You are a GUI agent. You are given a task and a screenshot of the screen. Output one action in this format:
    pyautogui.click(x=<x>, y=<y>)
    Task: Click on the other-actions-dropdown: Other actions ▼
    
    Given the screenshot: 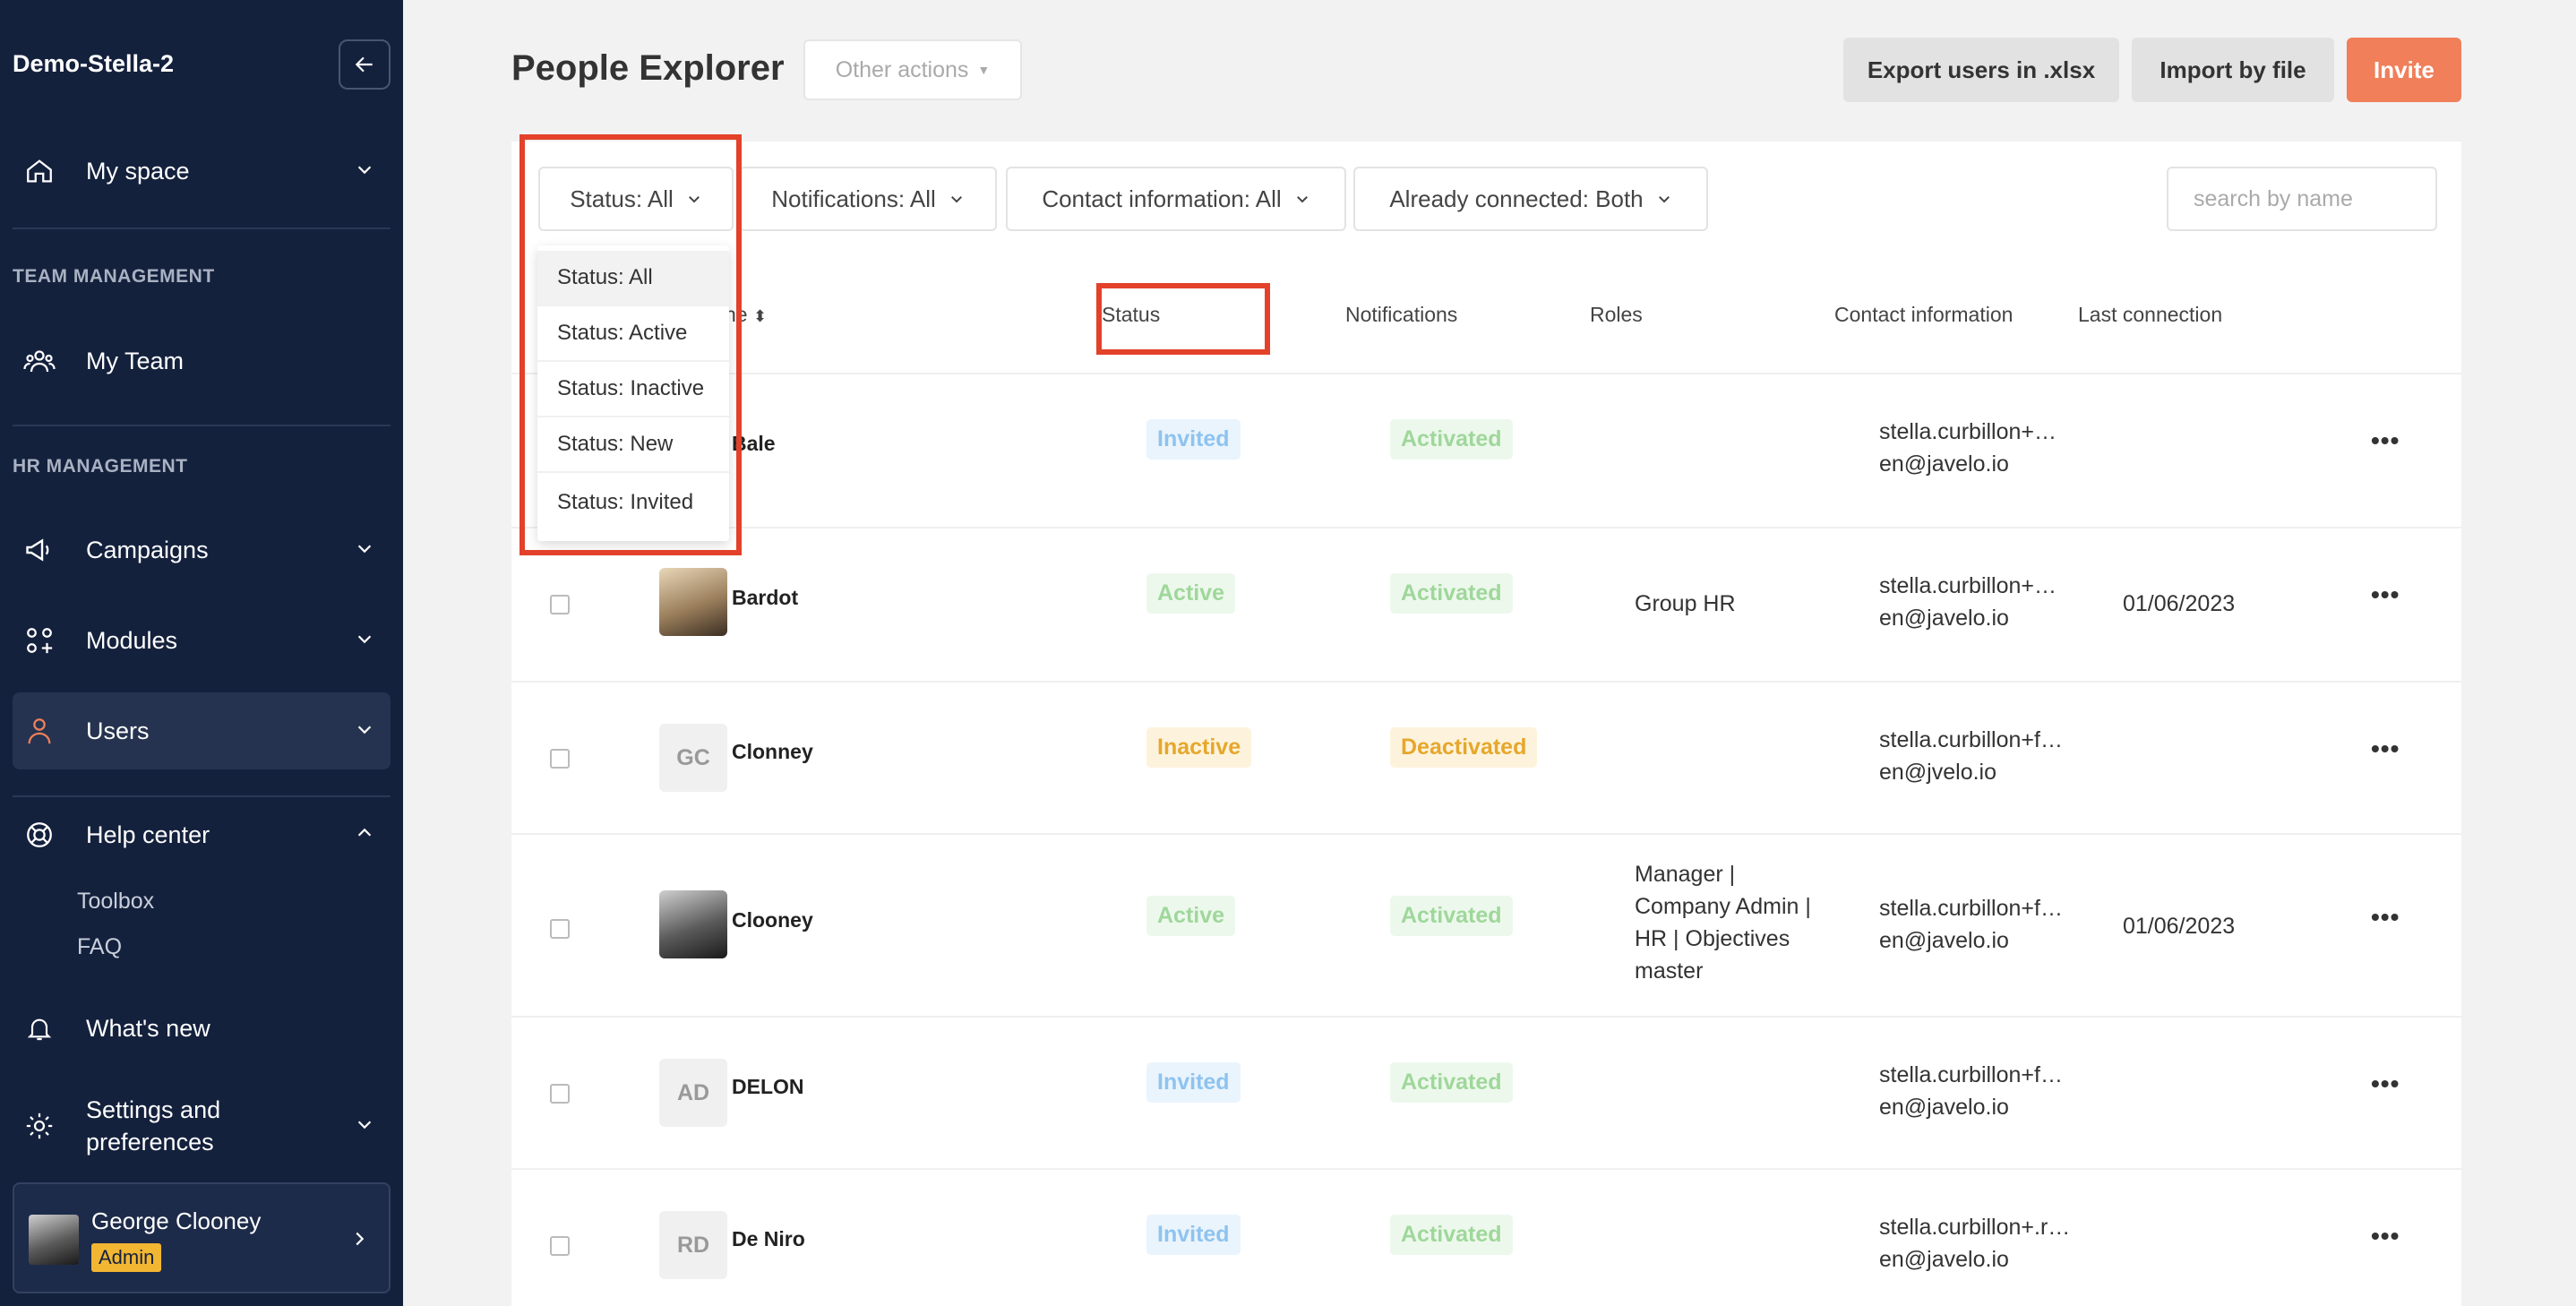 What is the action you would take?
    pyautogui.click(x=912, y=69)
    